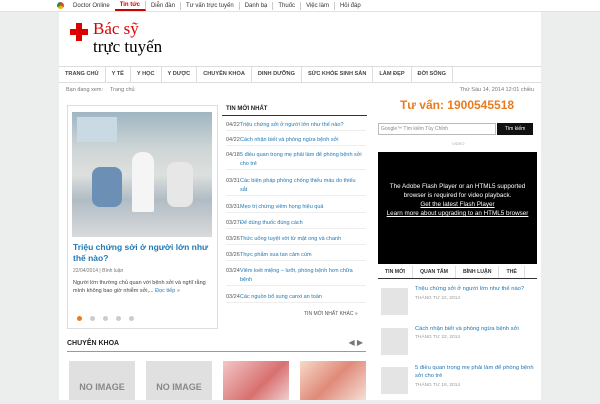 This screenshot has height=404, width=600. Describe the element at coordinates (180, 74) in the screenshot. I see `nav-item-y-duoc: Y DƯỢC` at that location.